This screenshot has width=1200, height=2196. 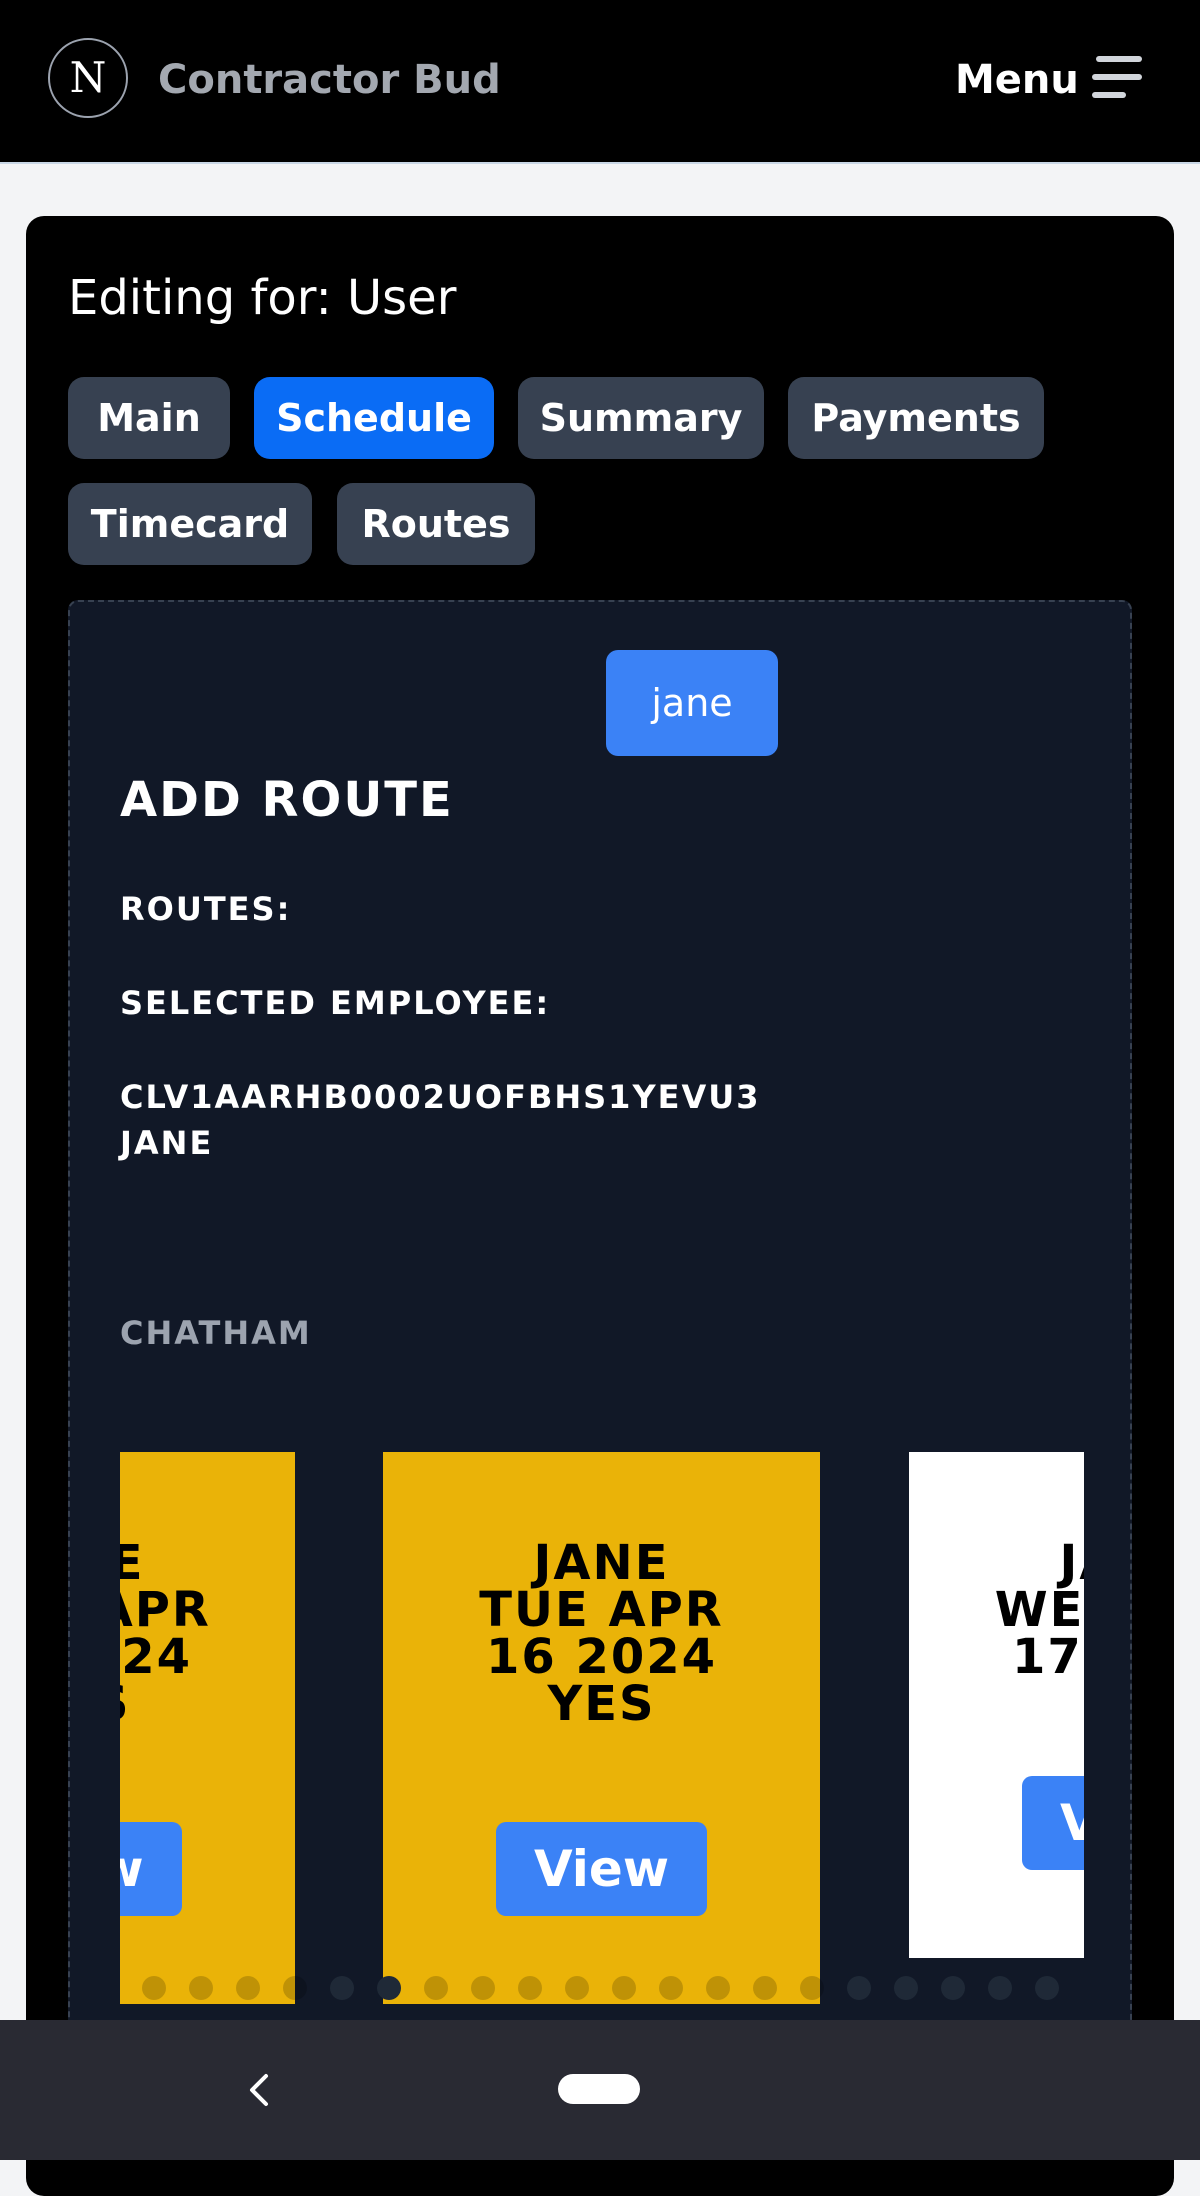 What do you see at coordinates (916, 418) in the screenshot?
I see `tab-payments: Payments` at bounding box center [916, 418].